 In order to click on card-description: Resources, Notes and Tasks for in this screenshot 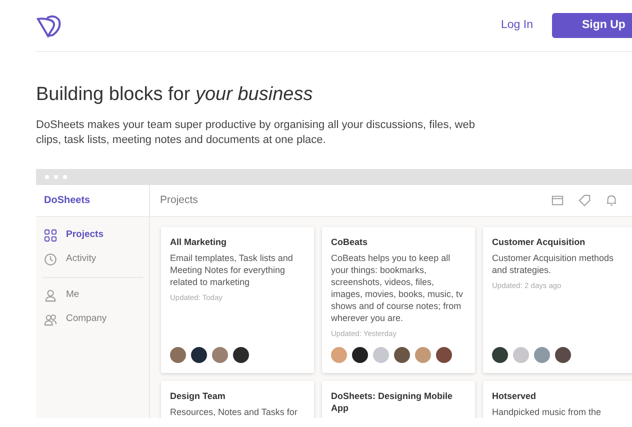, I will do `click(234, 412)`.